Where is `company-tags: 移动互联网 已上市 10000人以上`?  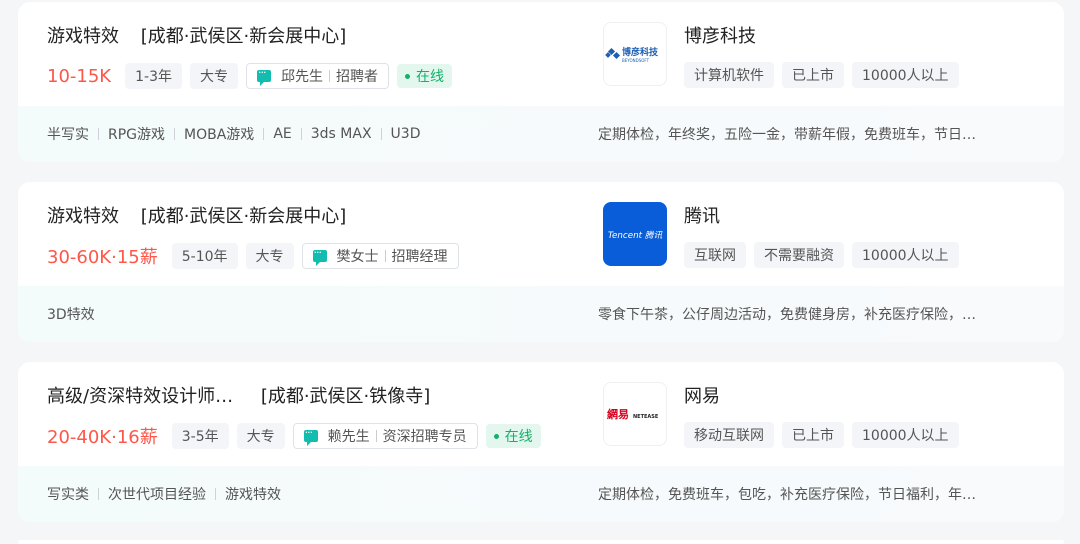 company-tags: 移动互联网 已上市 10000人以上 is located at coordinates (825, 435).